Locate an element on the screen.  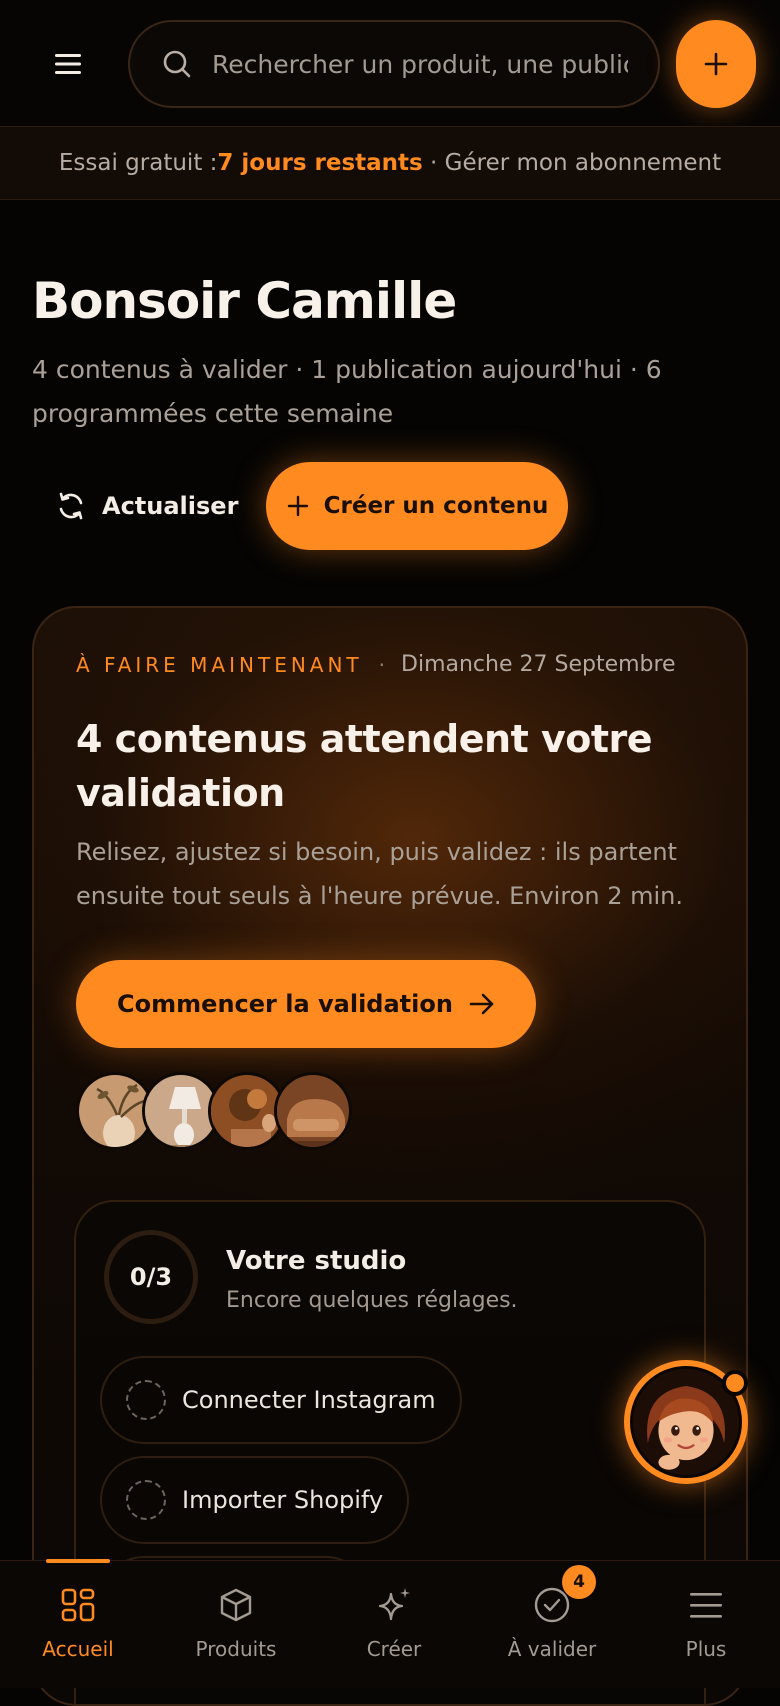
search-input is located at coordinates (420, 64).